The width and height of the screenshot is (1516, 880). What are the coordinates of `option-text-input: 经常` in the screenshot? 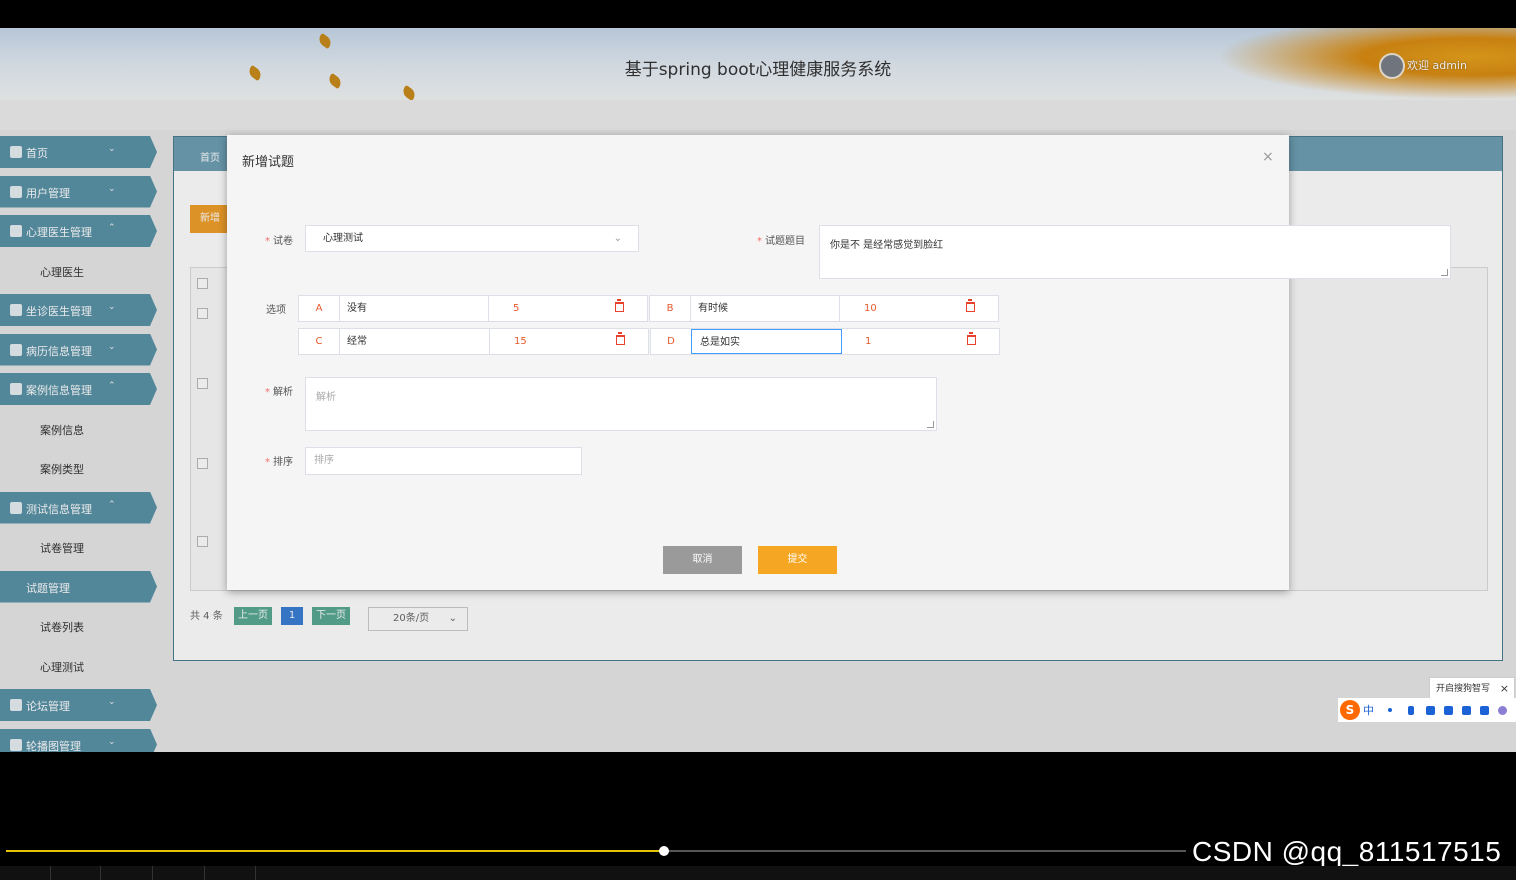 It's located at (414, 341).